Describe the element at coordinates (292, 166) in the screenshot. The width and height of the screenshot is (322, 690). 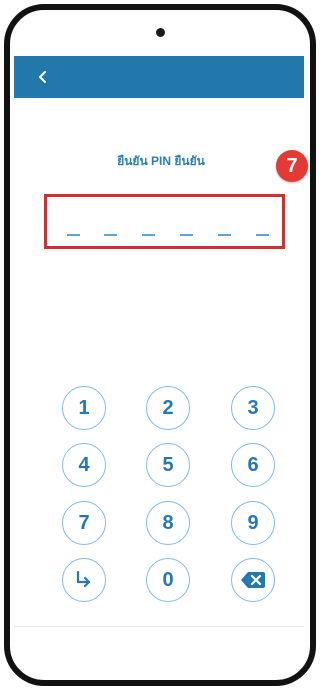
I see `step-badge: 7` at that location.